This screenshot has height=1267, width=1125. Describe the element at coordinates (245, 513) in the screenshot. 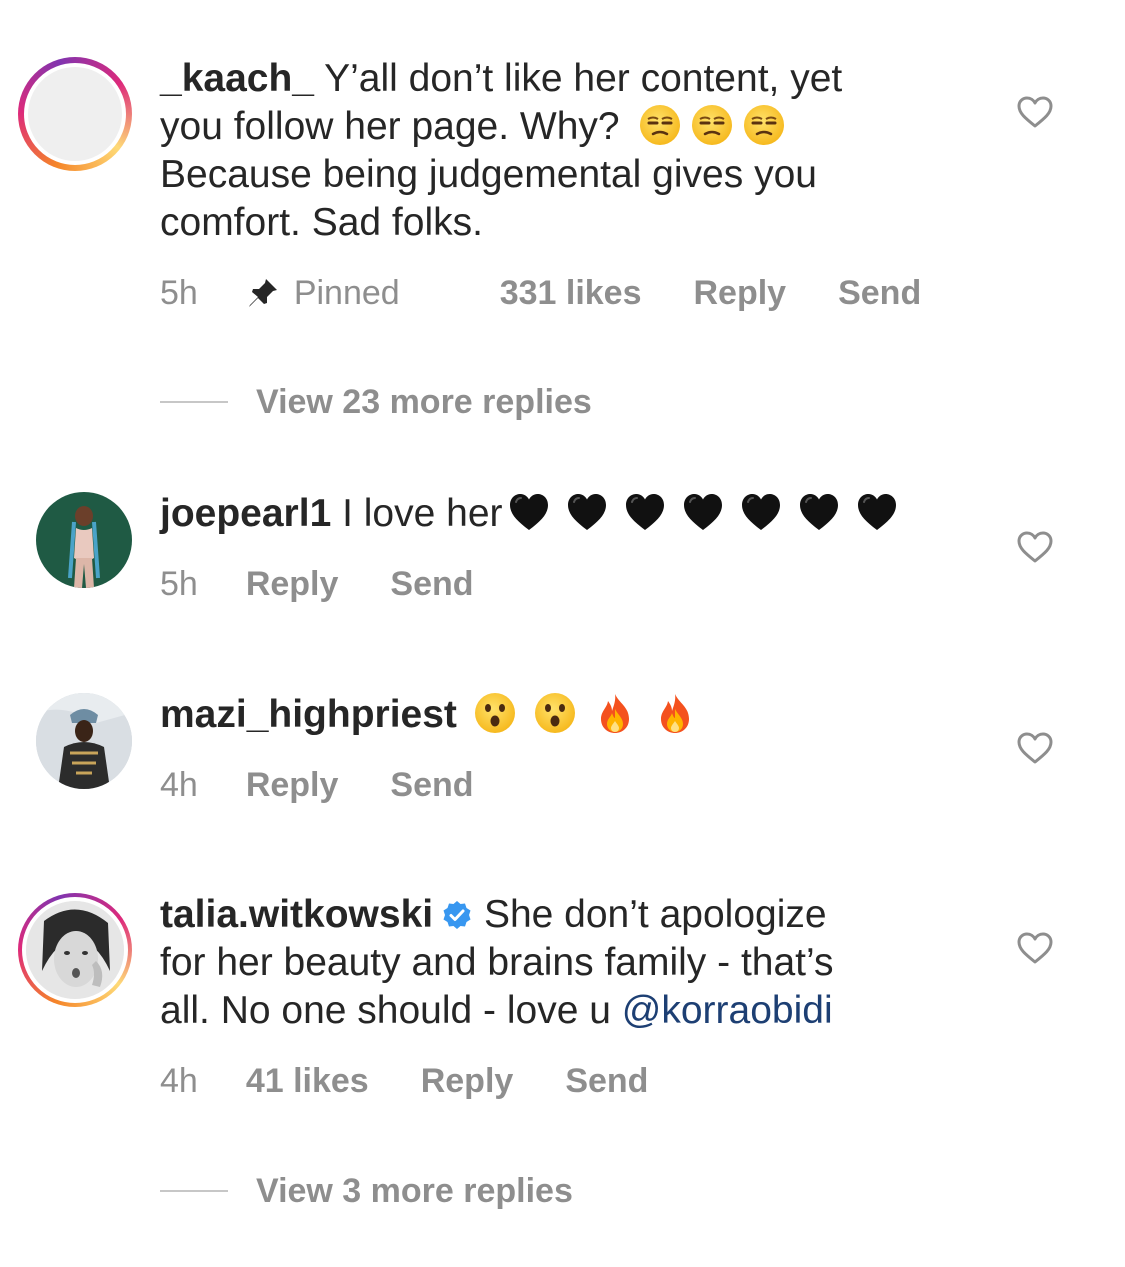

I see `username: joepearl1` at that location.